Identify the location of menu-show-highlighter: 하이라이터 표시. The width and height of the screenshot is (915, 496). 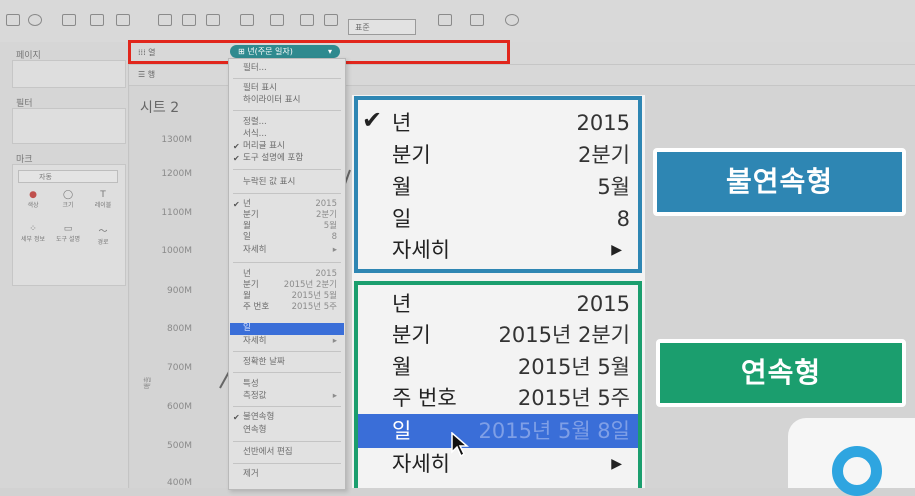
(290, 100).